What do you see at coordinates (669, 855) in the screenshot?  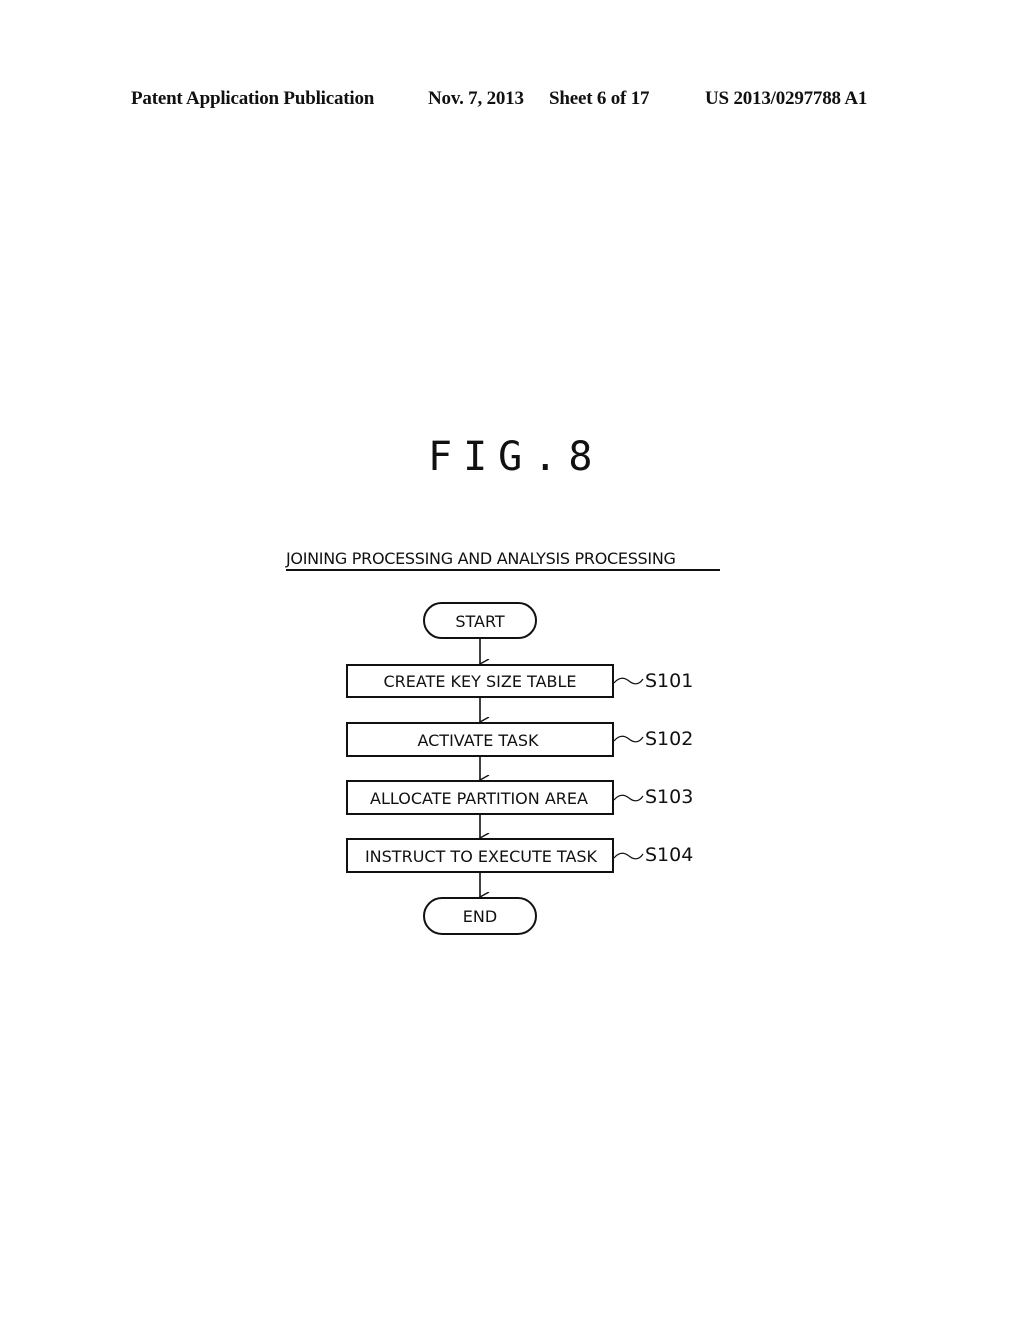 I see `step-id-label: S104` at bounding box center [669, 855].